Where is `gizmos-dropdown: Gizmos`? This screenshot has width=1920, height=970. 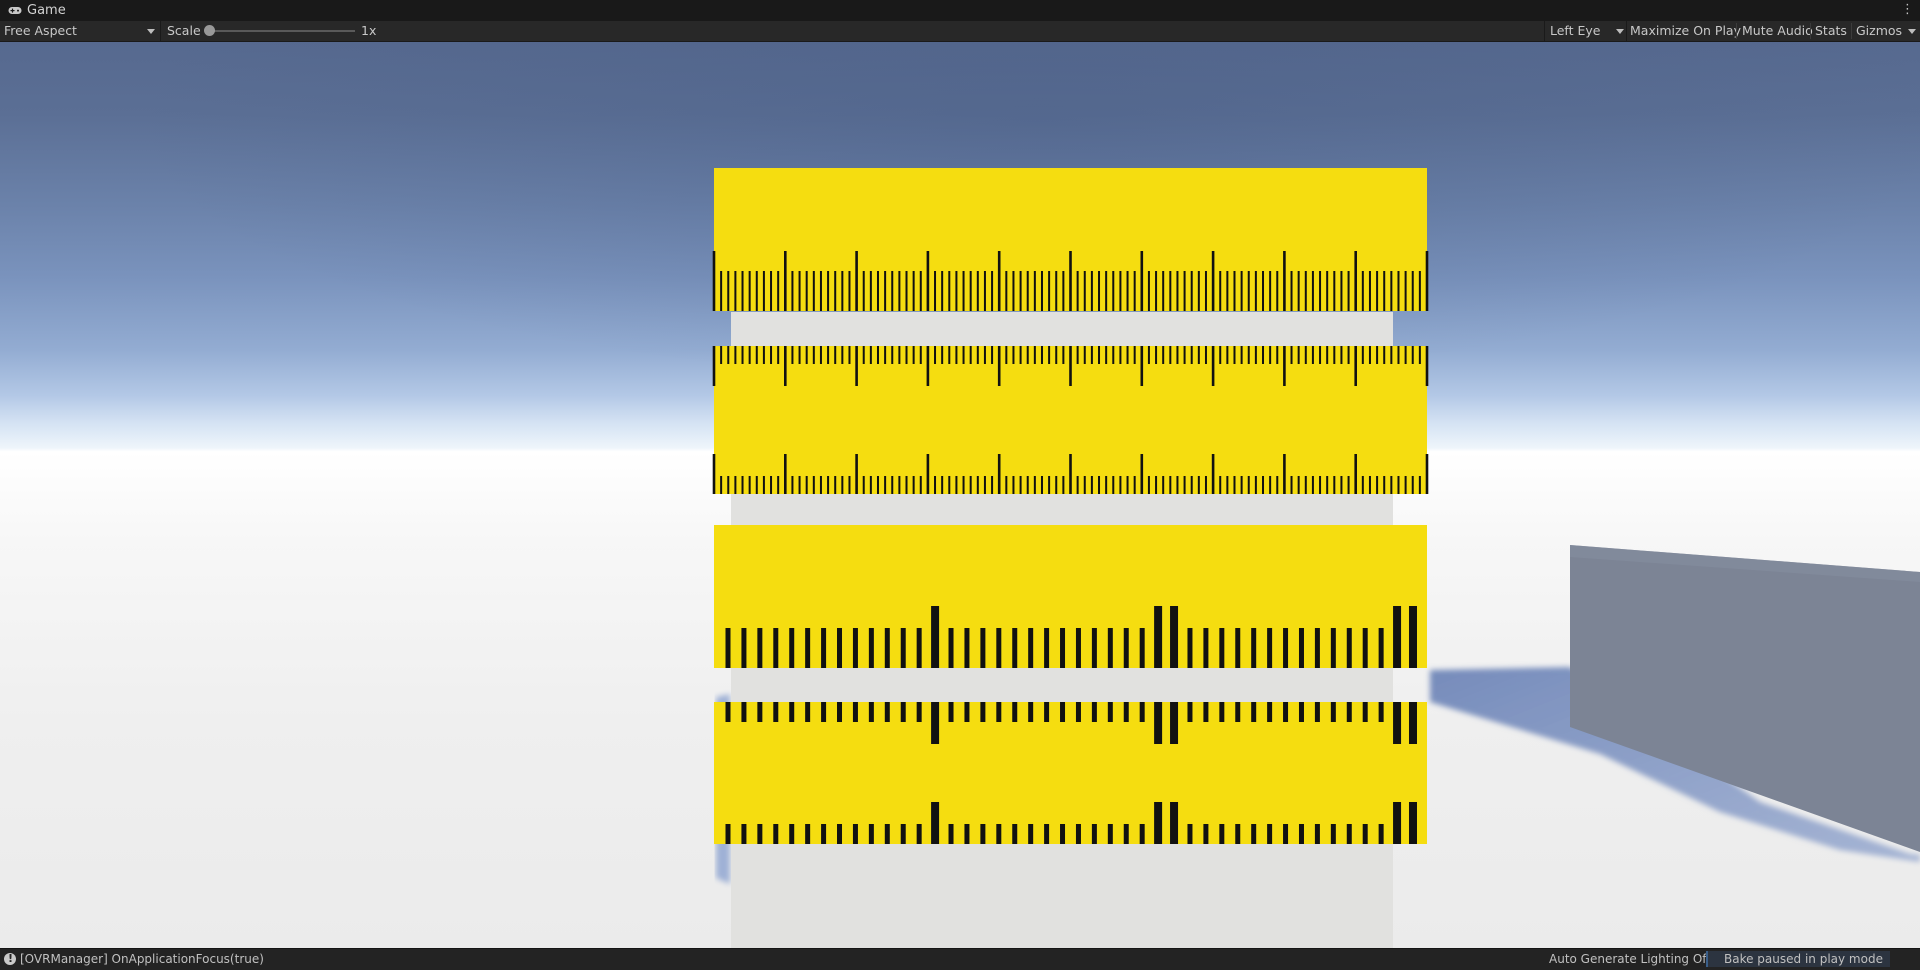 gizmos-dropdown: Gizmos is located at coordinates (1886, 31).